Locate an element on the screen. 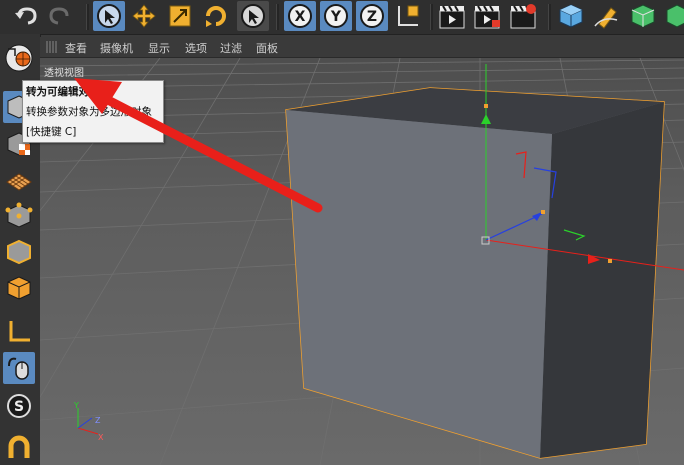 The height and width of the screenshot is (465, 684). world-axis-y-label: Y is located at coordinates (76, 405).